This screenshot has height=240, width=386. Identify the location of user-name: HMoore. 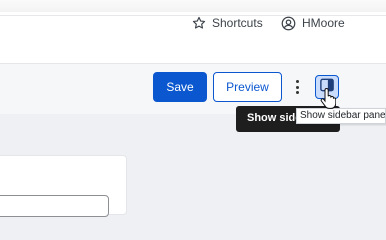
(323, 23).